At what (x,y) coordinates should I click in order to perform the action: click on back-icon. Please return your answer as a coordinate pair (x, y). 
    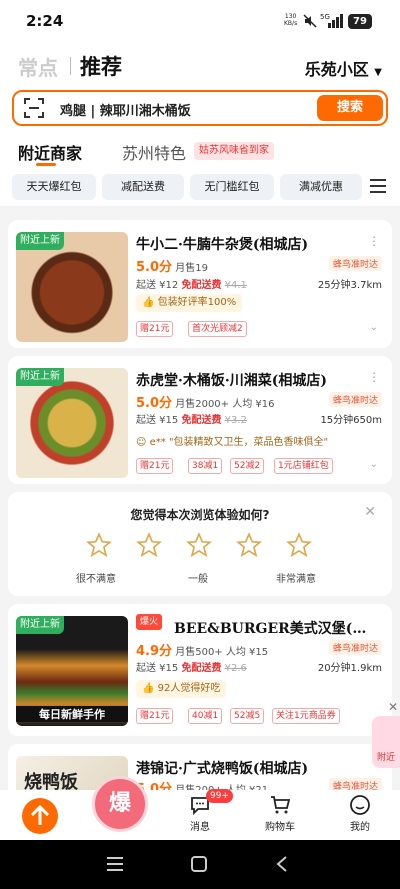
    Looking at the image, I should click on (282, 864).